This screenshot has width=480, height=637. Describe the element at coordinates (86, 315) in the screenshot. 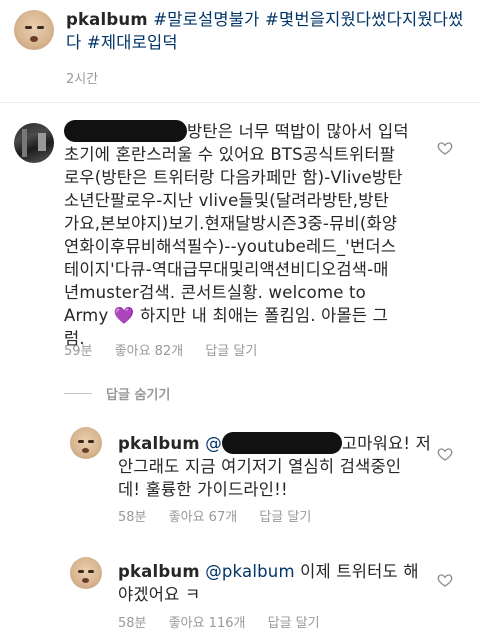

I see `comment-line: Army` at that location.